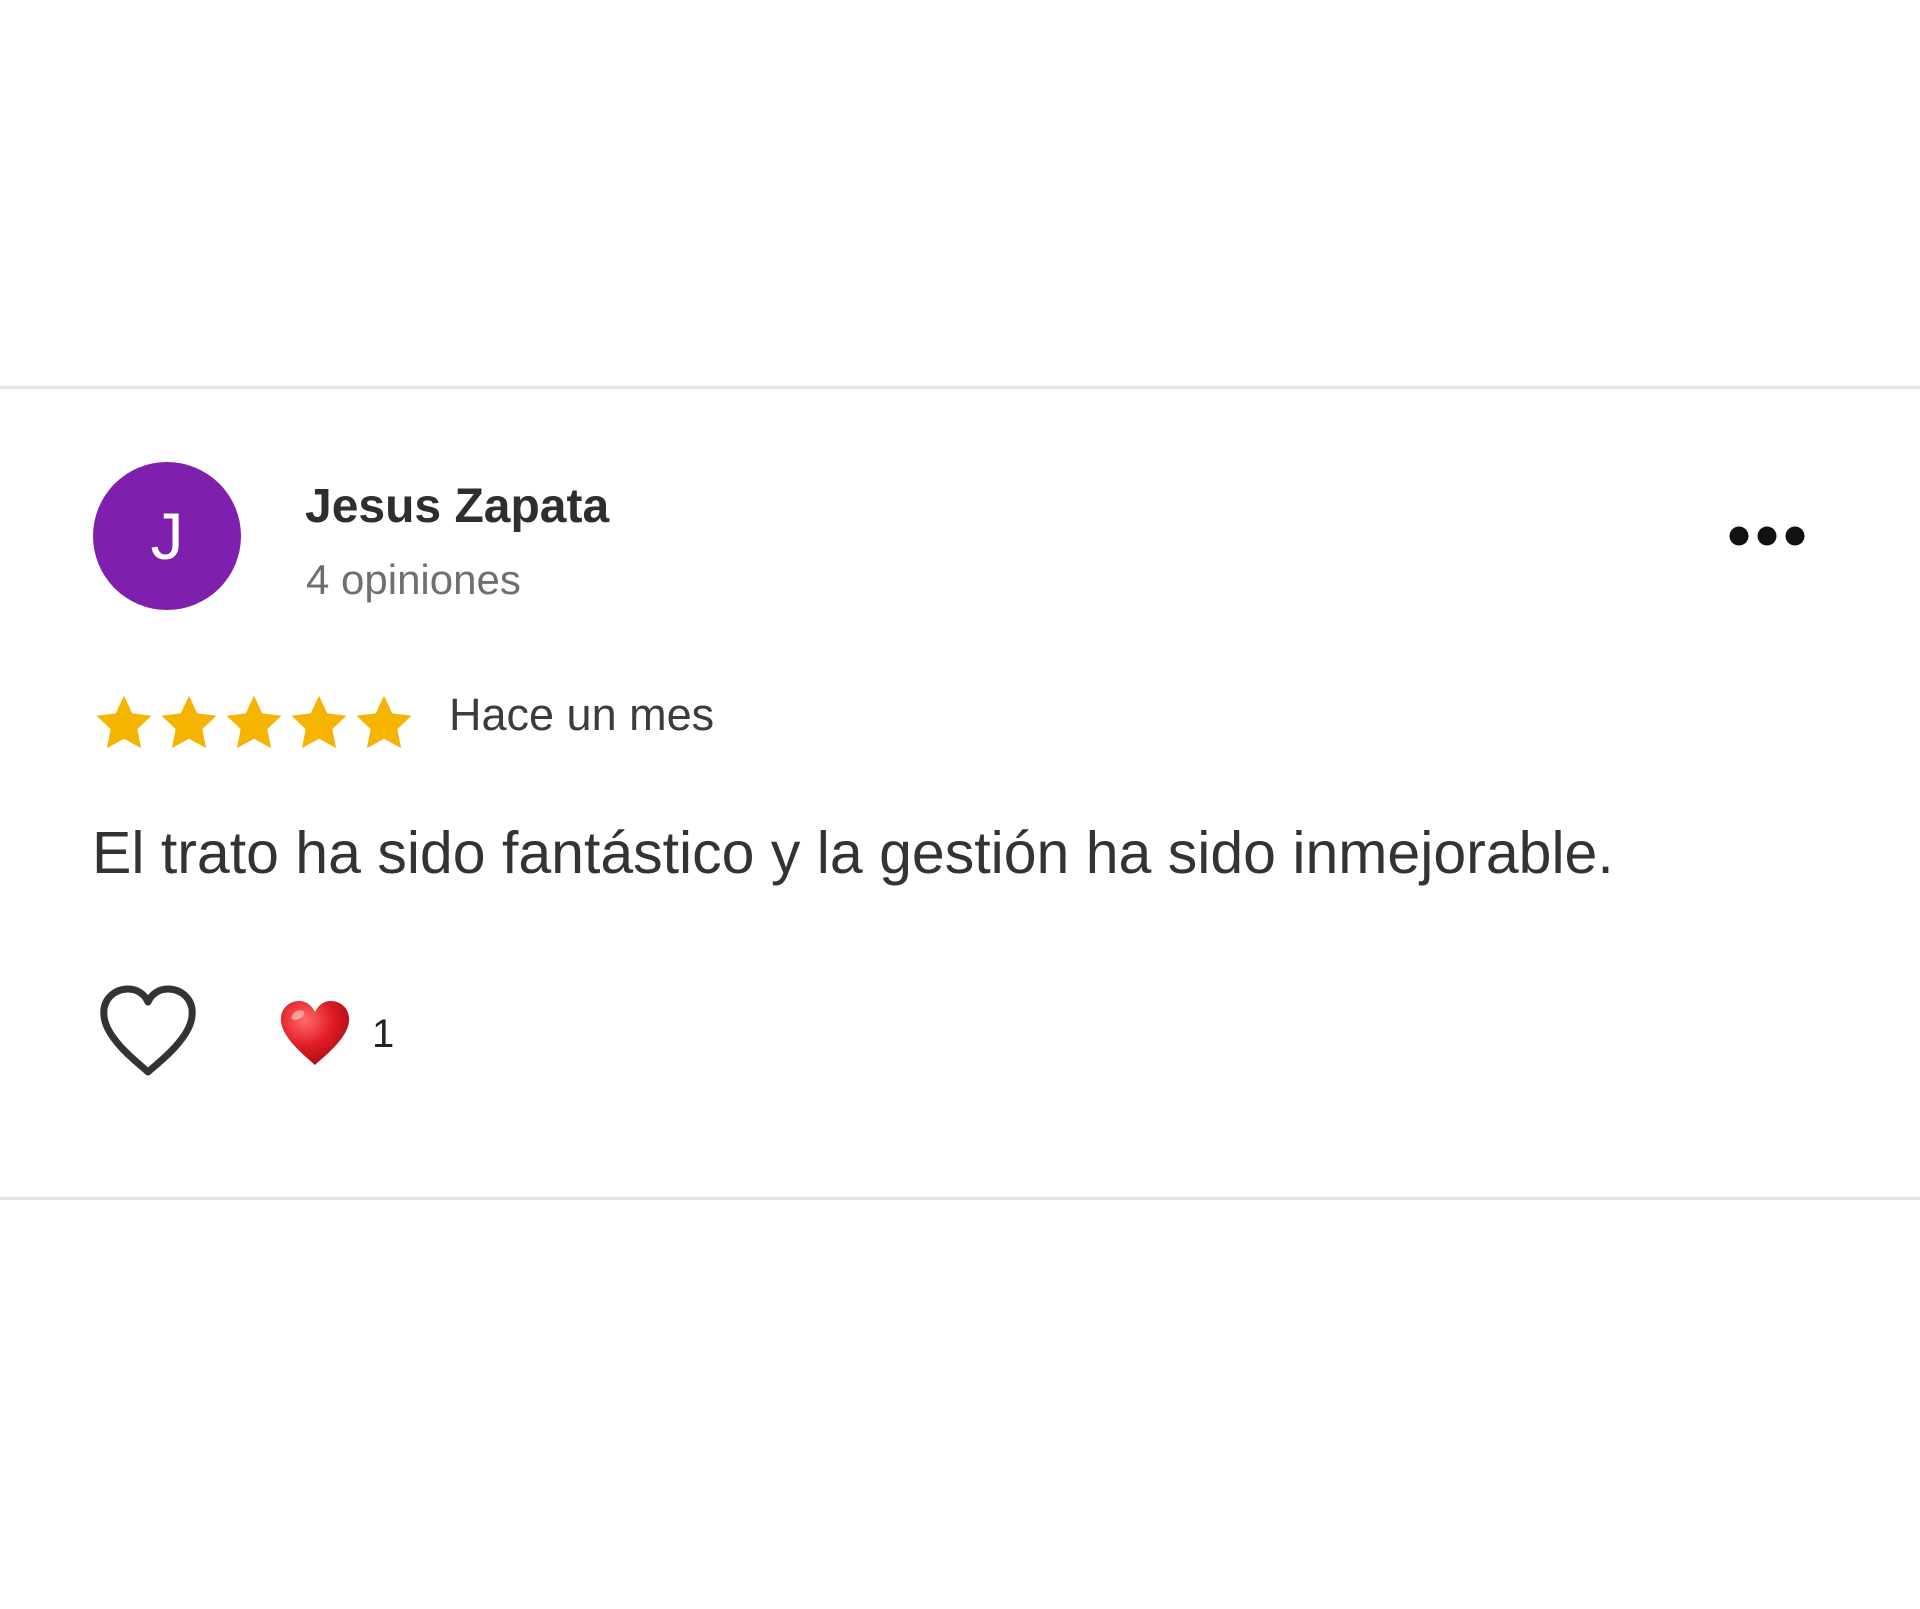 Image resolution: width=1920 pixels, height=1609 pixels. What do you see at coordinates (383, 1034) in the screenshot?
I see `reaction-count: 1` at bounding box center [383, 1034].